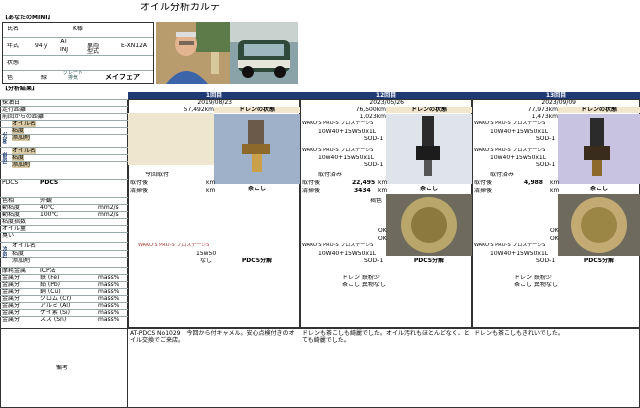 The image size is (640, 408). Describe the element at coordinates (428, 189) in the screenshot. I see `r12-strainer: 茶こし` at that location.